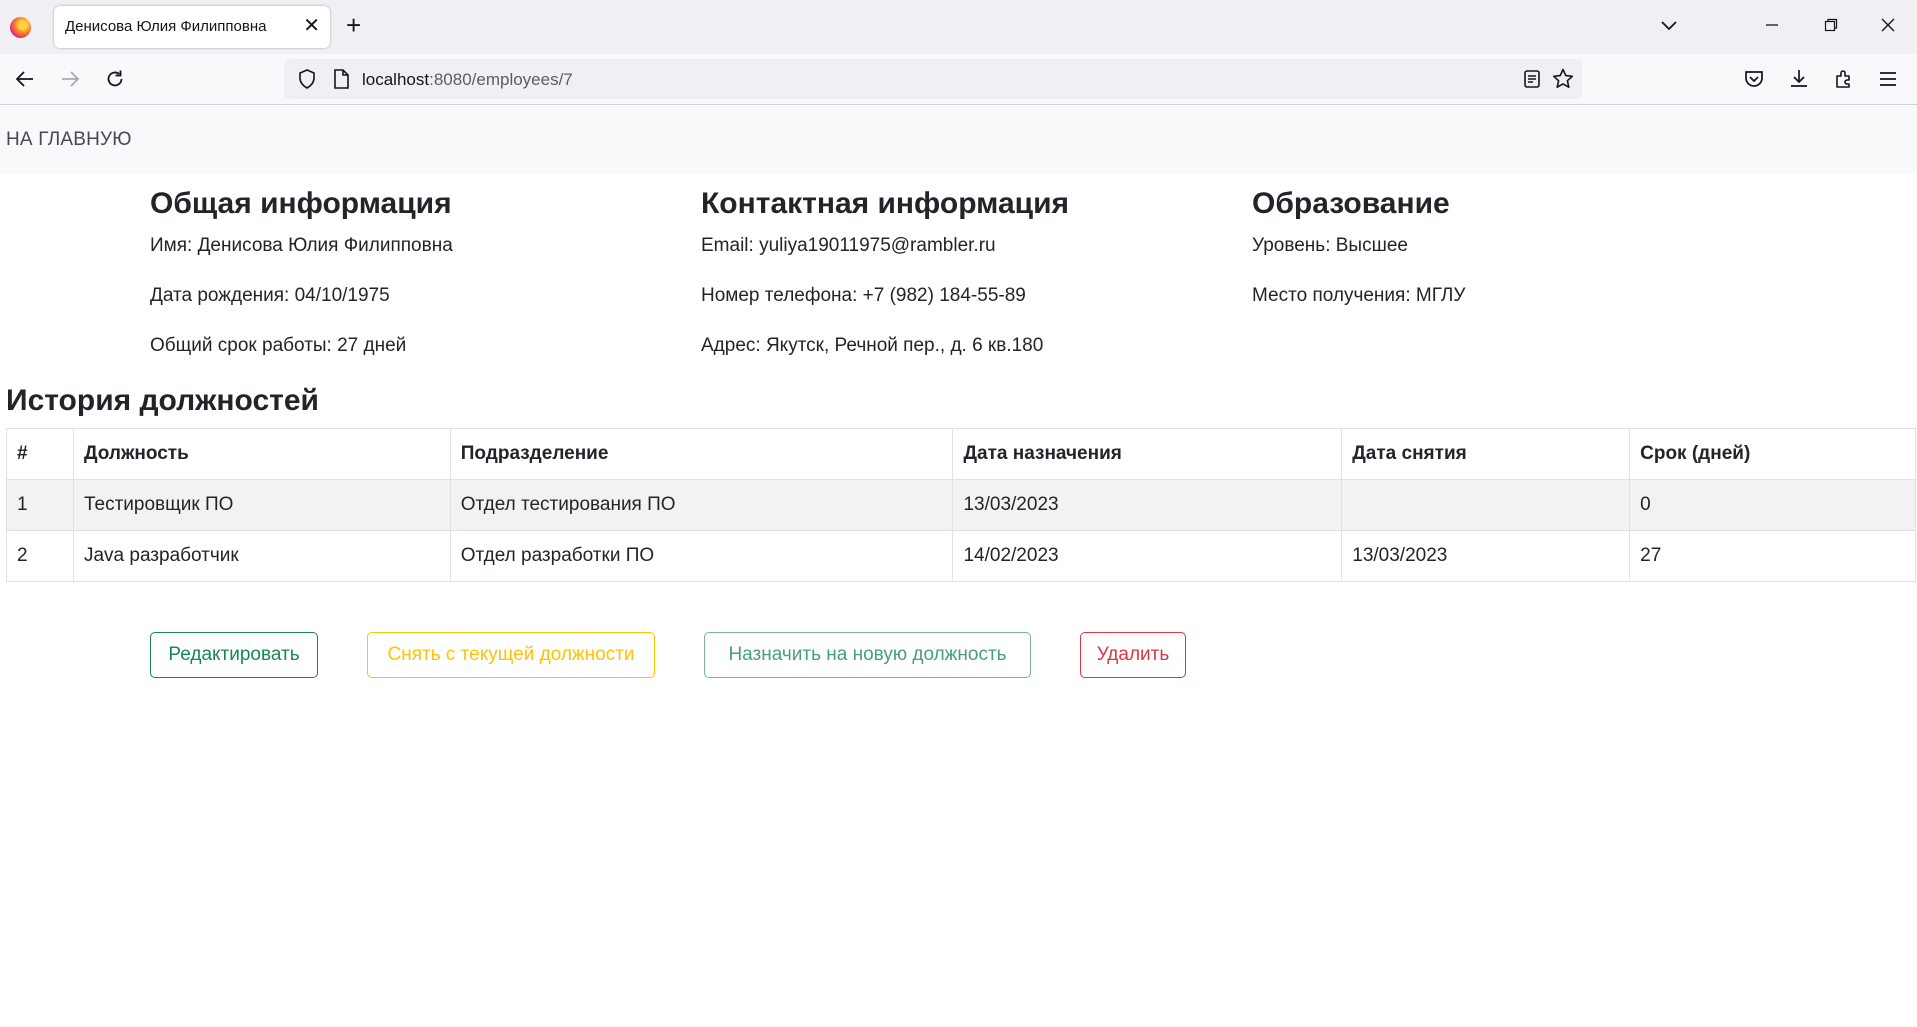 Image resolution: width=1917 pixels, height=1027 pixels. I want to click on column-header: Должность, so click(261, 454).